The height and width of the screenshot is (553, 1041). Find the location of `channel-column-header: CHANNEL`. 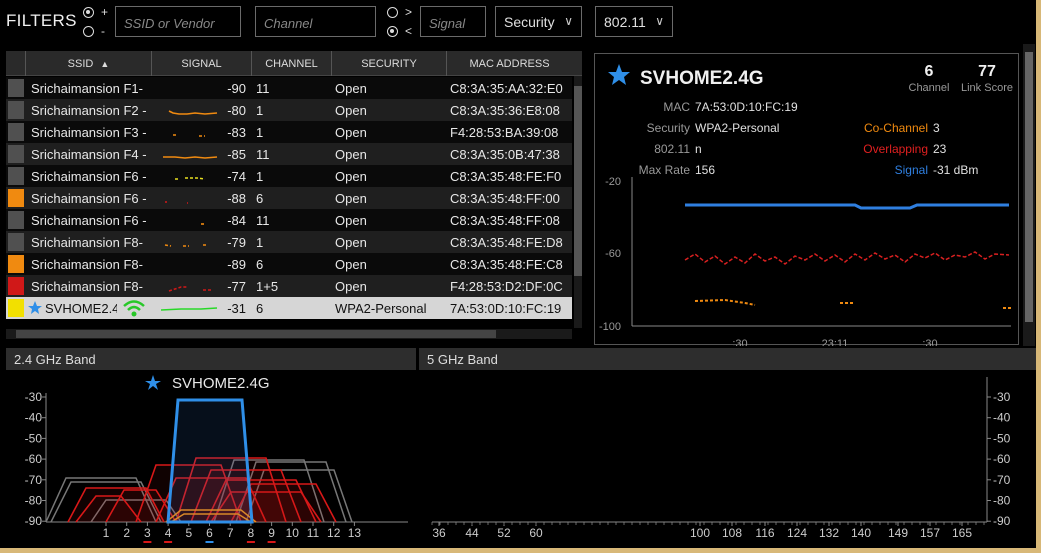

channel-column-header: CHANNEL is located at coordinates (292, 63).